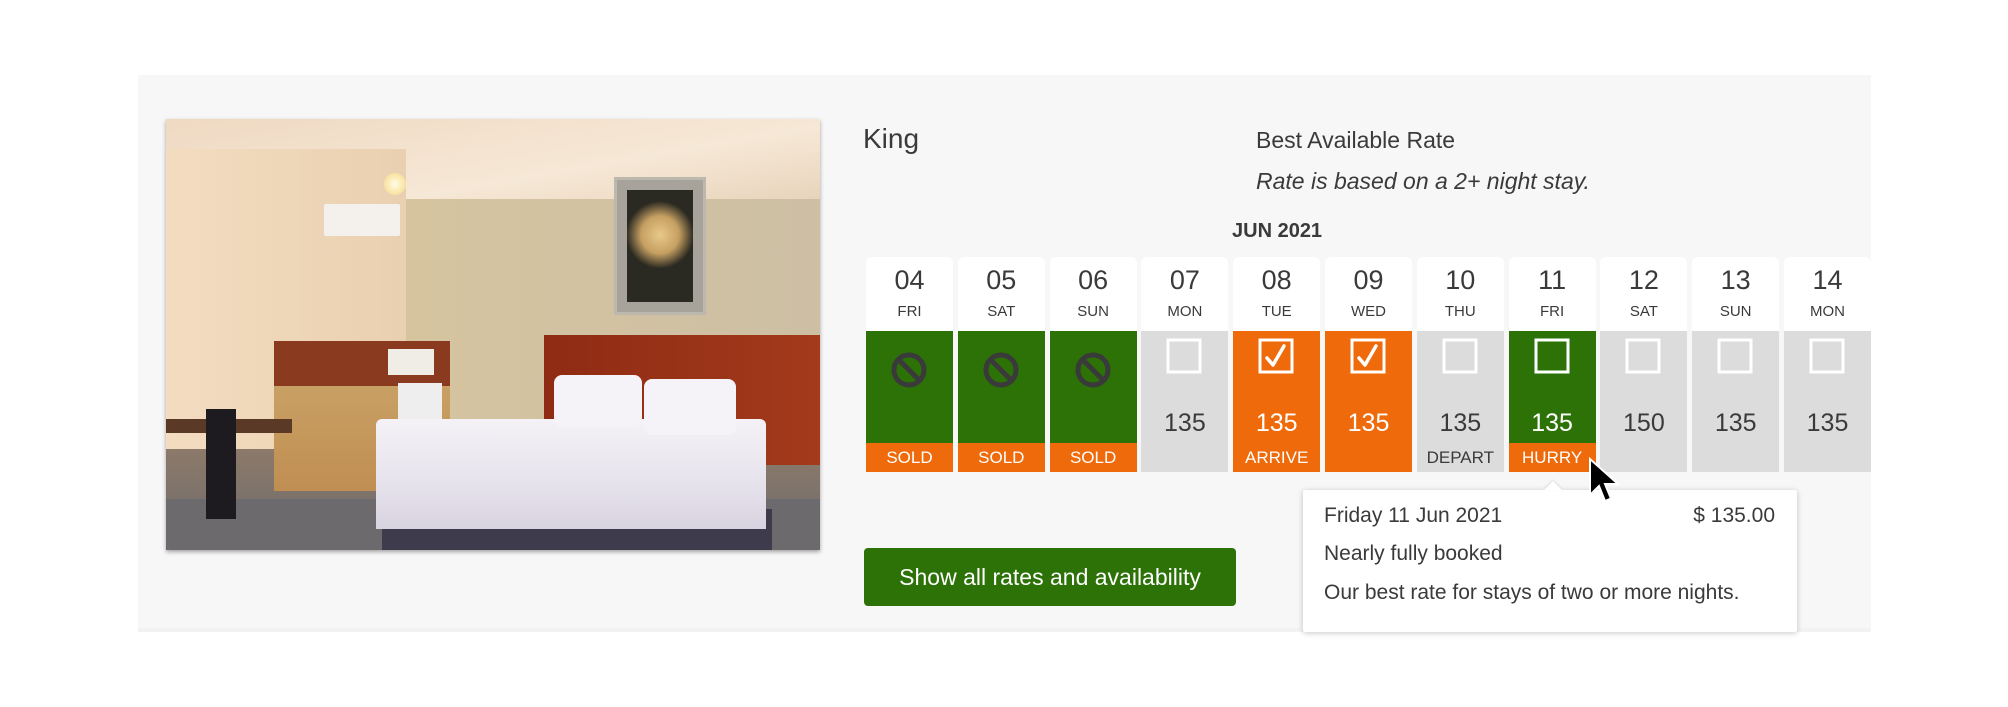 Image resolution: width=2008 pixels, height=707 pixels. Describe the element at coordinates (660, 246) in the screenshot. I see `photo-painting` at that location.